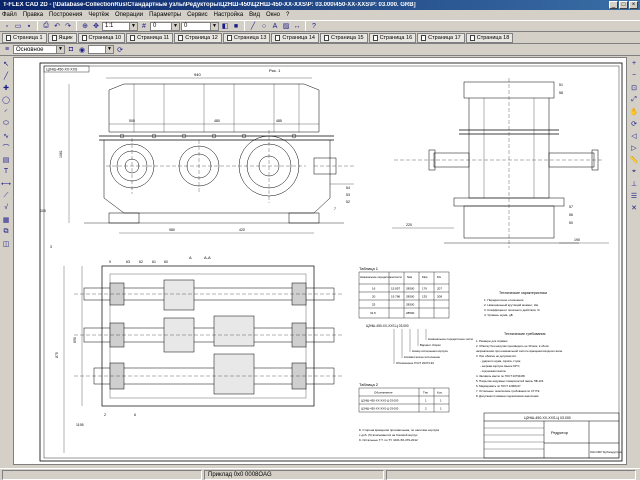 Image resolution: width=640 pixels, height=480 pixels. What do you see at coordinates (39, 49) in the screenshot?
I see `layer-combo: Основное ▼` at bounding box center [39, 49].